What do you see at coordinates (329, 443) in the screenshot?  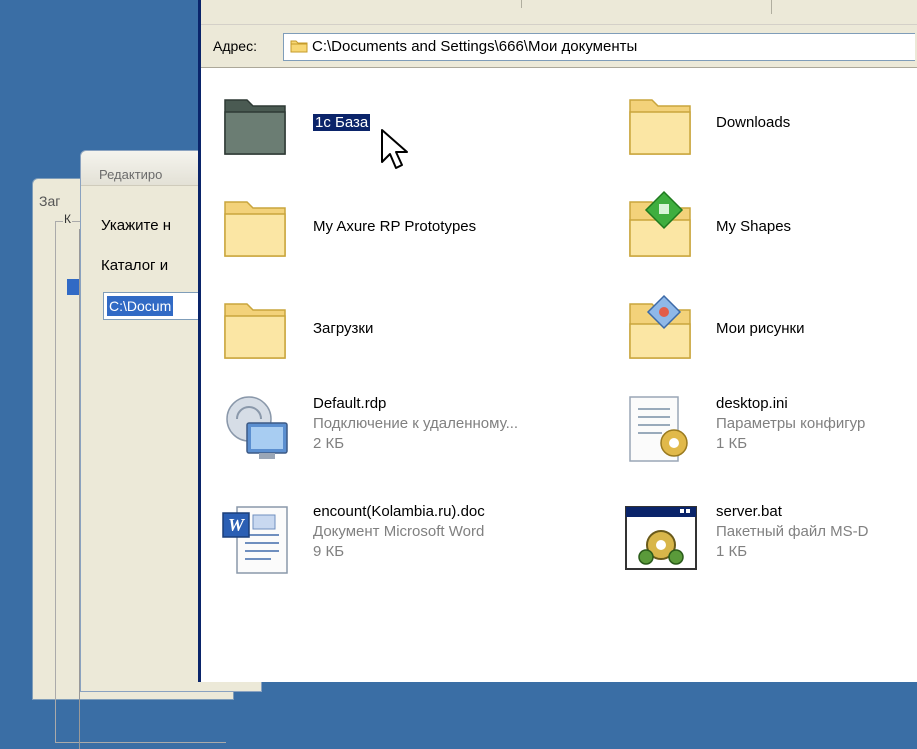 I see `item-size: 2 КБ` at bounding box center [329, 443].